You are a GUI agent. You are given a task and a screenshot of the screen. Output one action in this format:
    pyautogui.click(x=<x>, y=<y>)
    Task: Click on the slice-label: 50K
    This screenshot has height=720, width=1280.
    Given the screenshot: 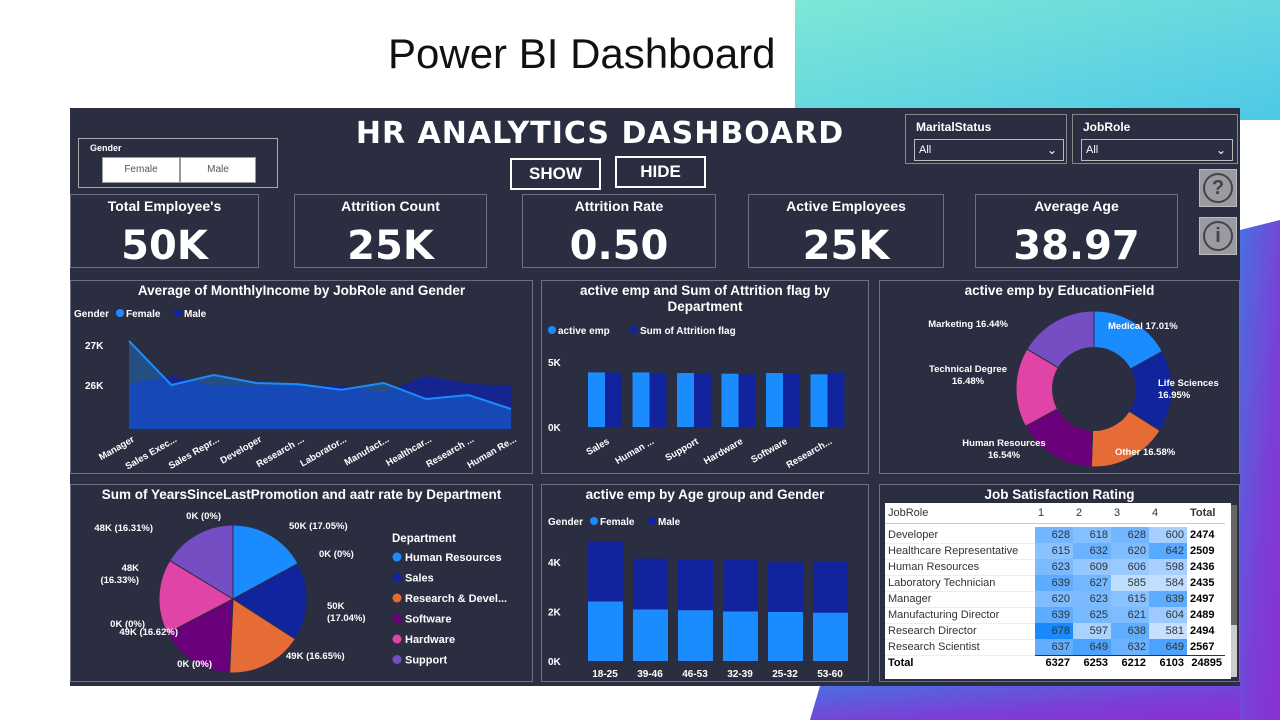 What is the action you would take?
    pyautogui.click(x=336, y=606)
    